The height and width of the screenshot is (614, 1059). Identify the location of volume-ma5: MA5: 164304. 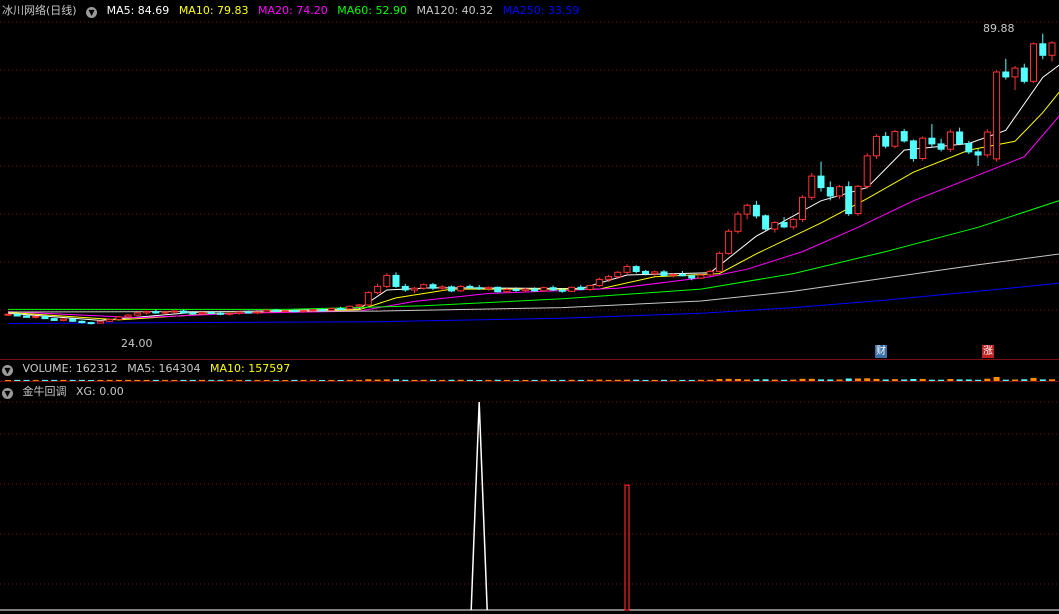
(164, 368).